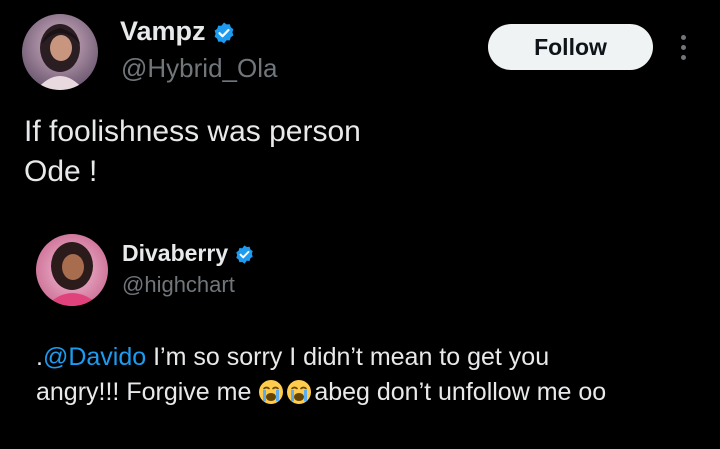 This screenshot has height=449, width=720. Describe the element at coordinates (192, 131) in the screenshot. I see `tweet-text-line-1: If foolishness was person` at that location.